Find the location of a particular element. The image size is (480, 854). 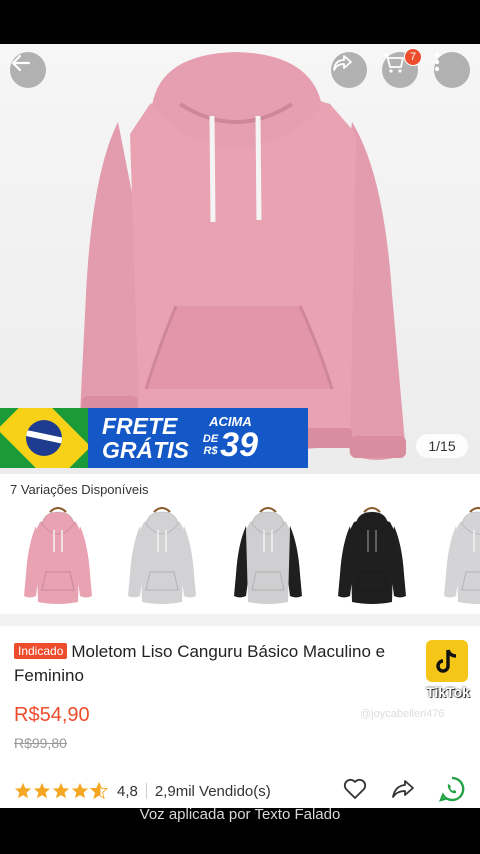

variations-label: 7 Variações Disponíveis is located at coordinates (79, 489).